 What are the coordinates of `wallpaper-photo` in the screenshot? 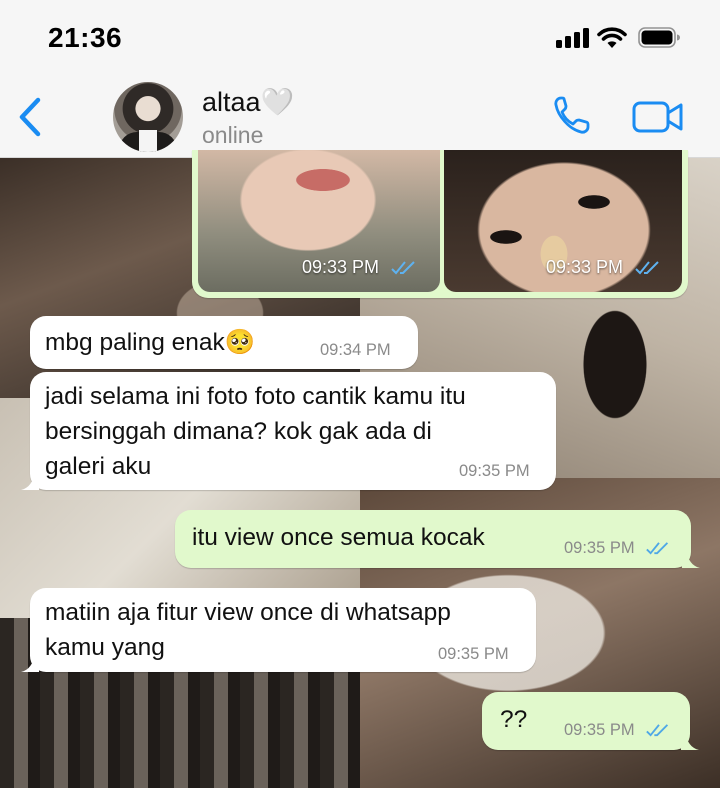 It's located at (615, 373).